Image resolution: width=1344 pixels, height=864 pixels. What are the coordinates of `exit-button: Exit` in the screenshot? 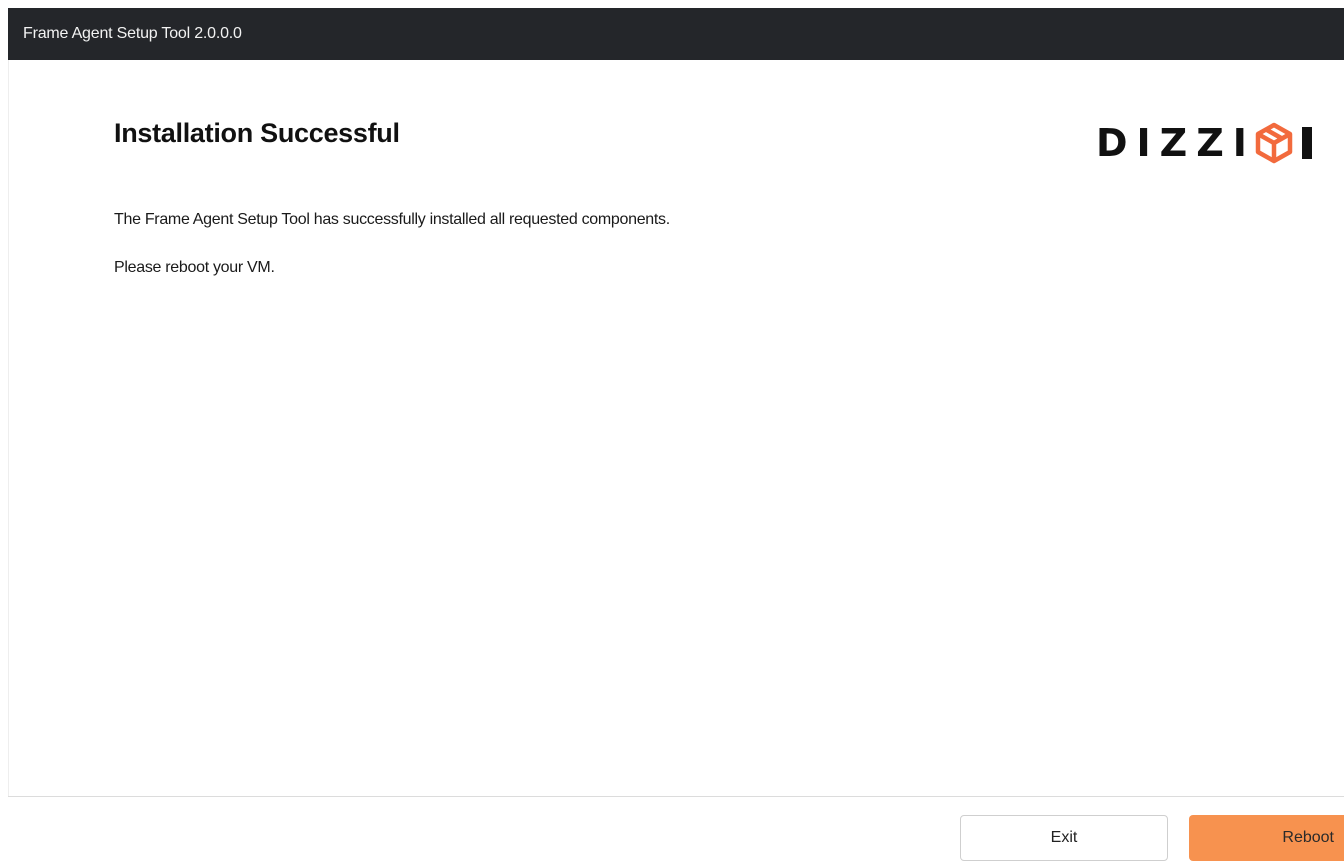 It's located at (1064, 838).